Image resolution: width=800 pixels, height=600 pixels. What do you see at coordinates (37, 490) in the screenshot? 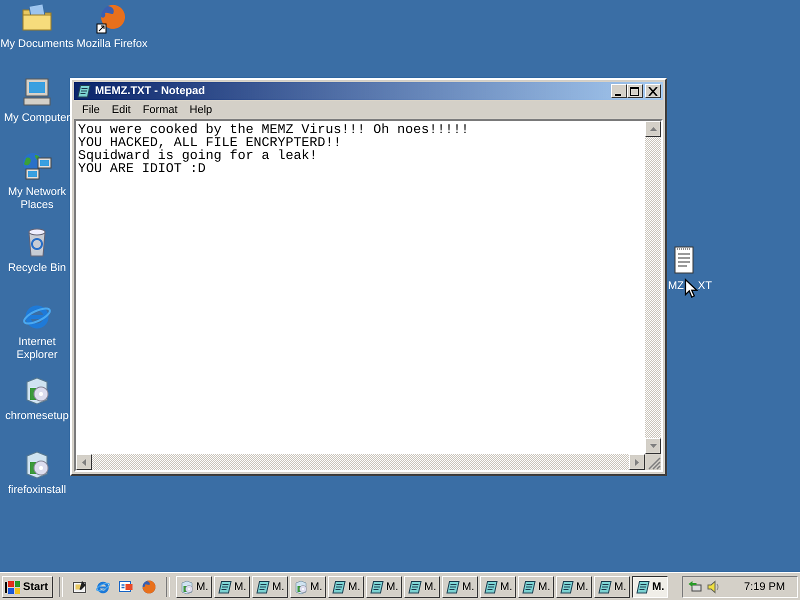
I see `icon-label: firefoxinstall` at bounding box center [37, 490].